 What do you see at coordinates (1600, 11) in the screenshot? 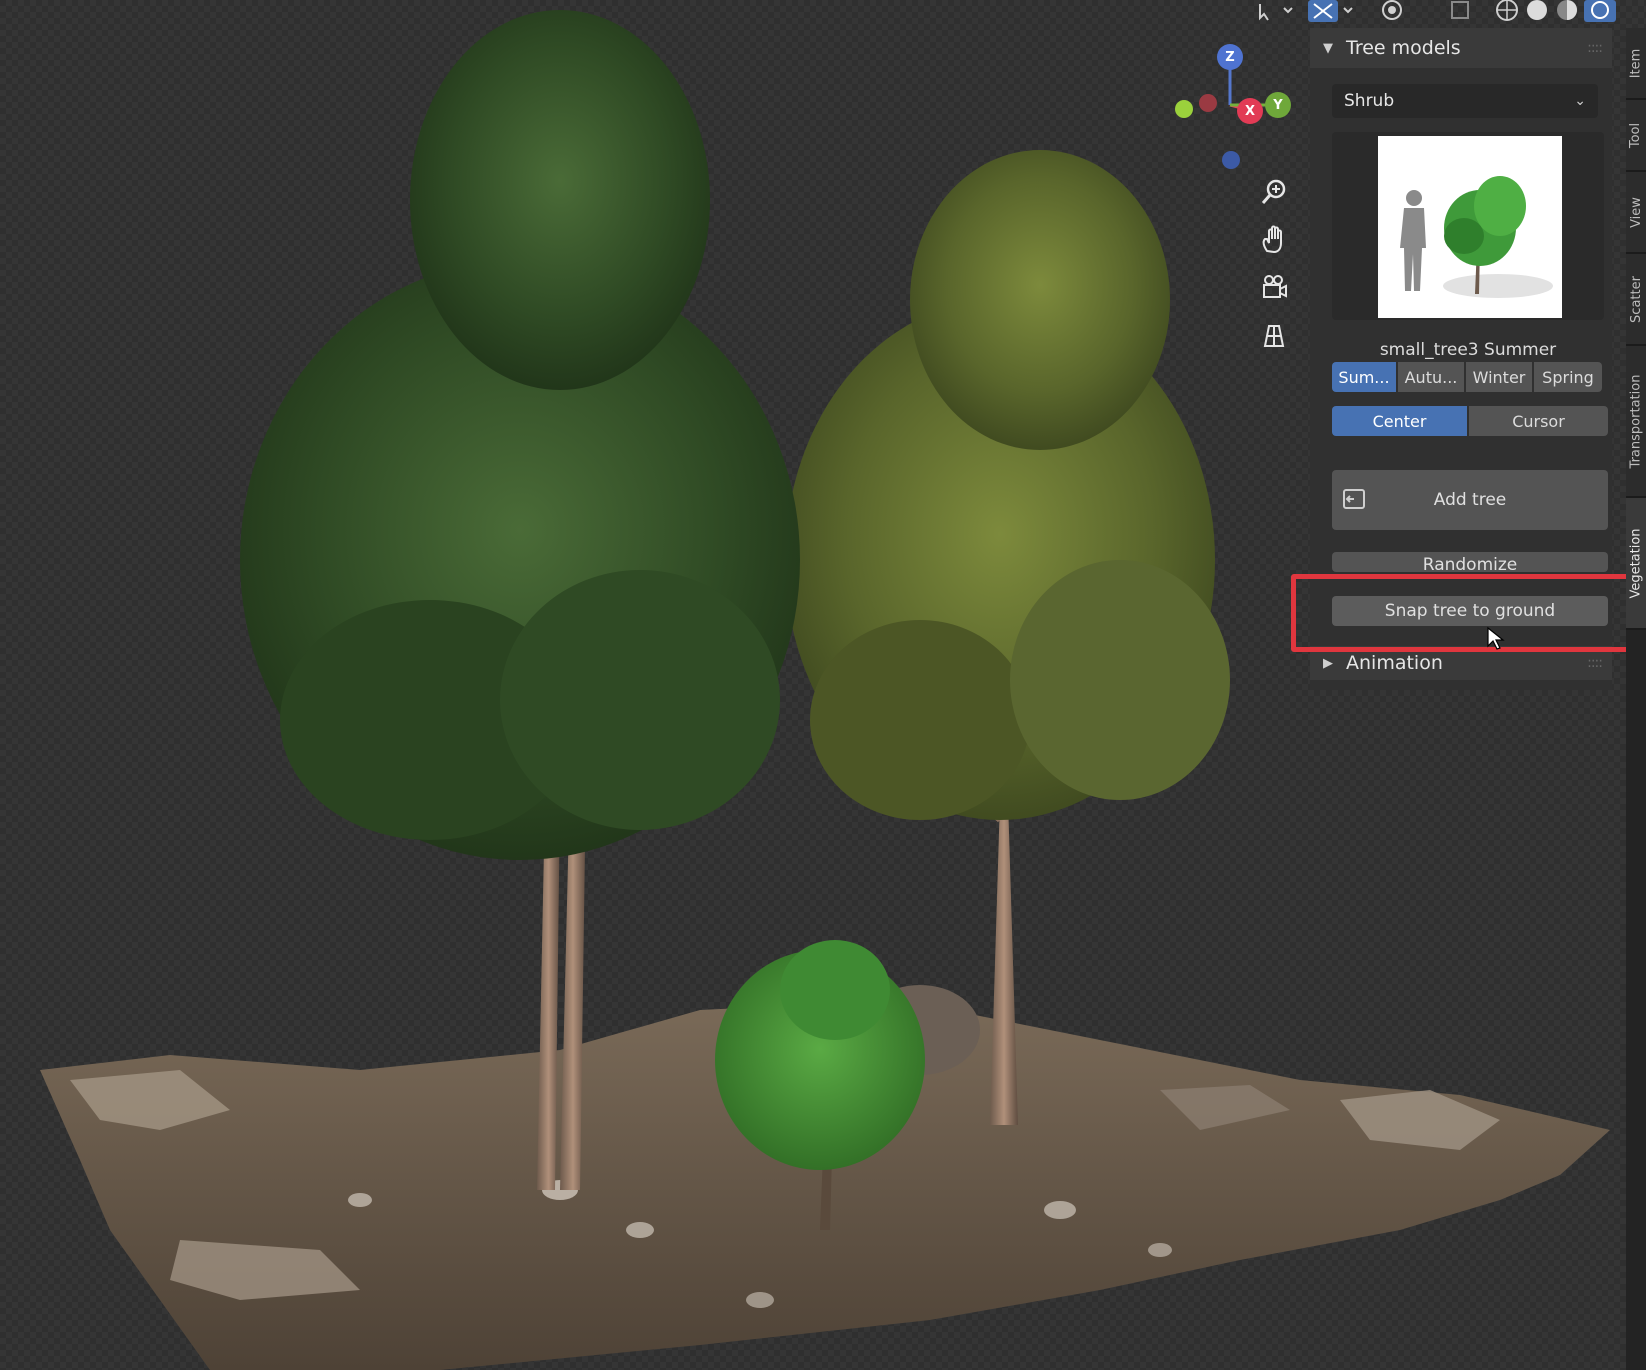
I see `rendered-shading-icon` at bounding box center [1600, 11].